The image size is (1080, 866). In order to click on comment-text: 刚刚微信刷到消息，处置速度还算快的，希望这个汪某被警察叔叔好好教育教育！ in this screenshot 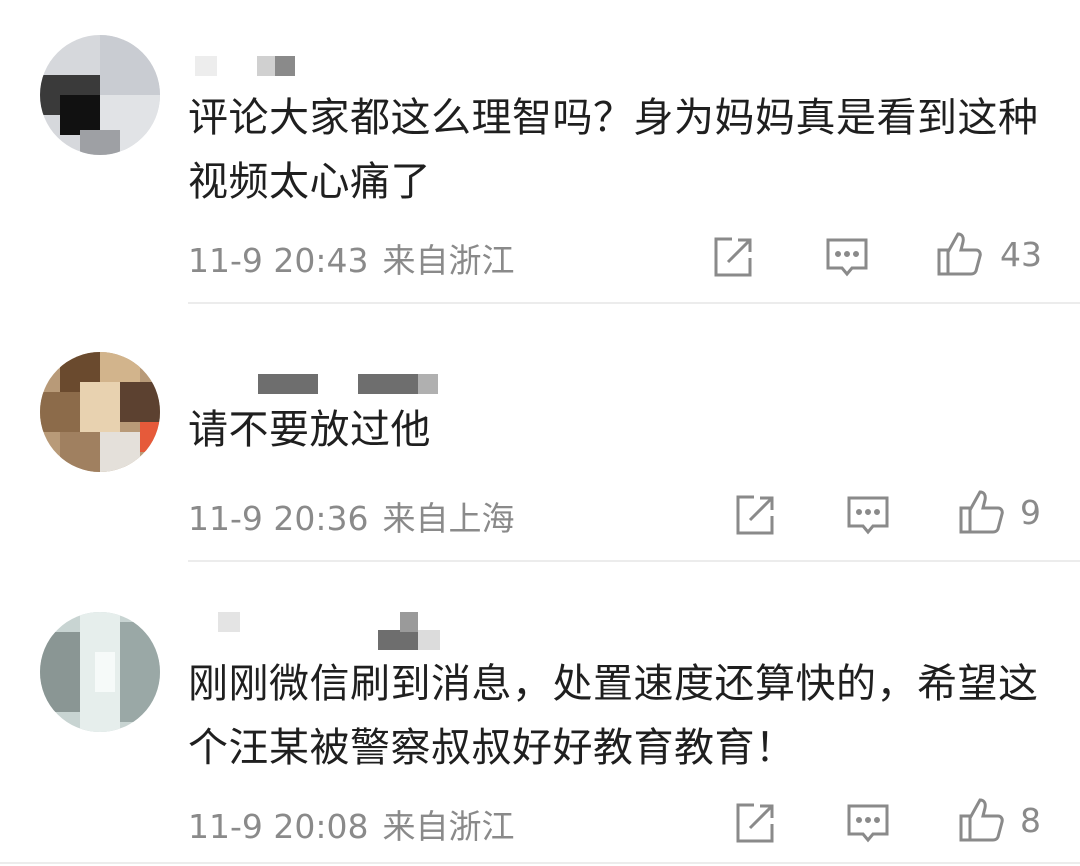, I will do `click(613, 716)`.